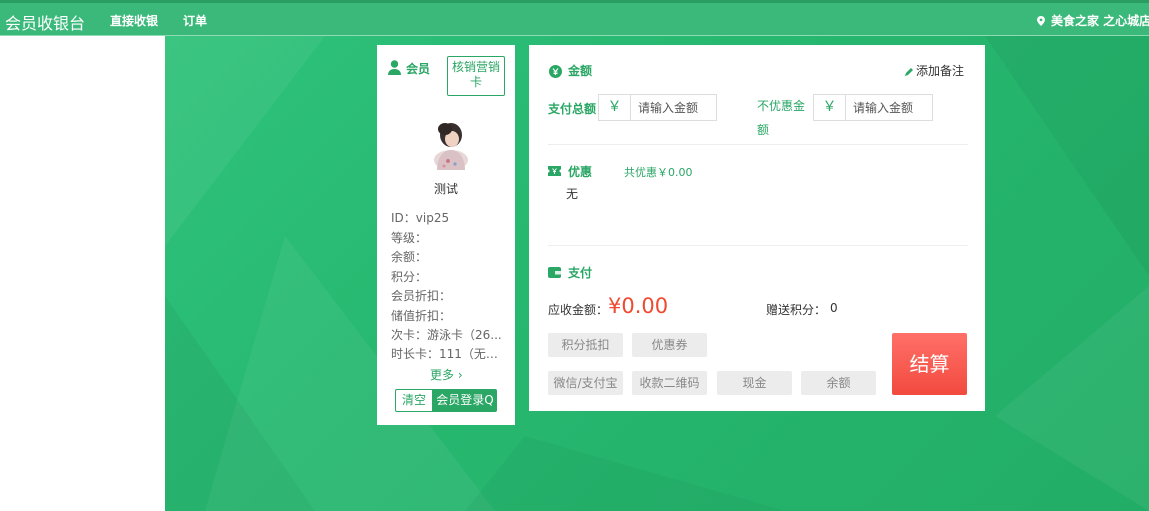 This screenshot has height=511, width=1149. What do you see at coordinates (572, 194) in the screenshot?
I see `discount-none-text: 无` at bounding box center [572, 194].